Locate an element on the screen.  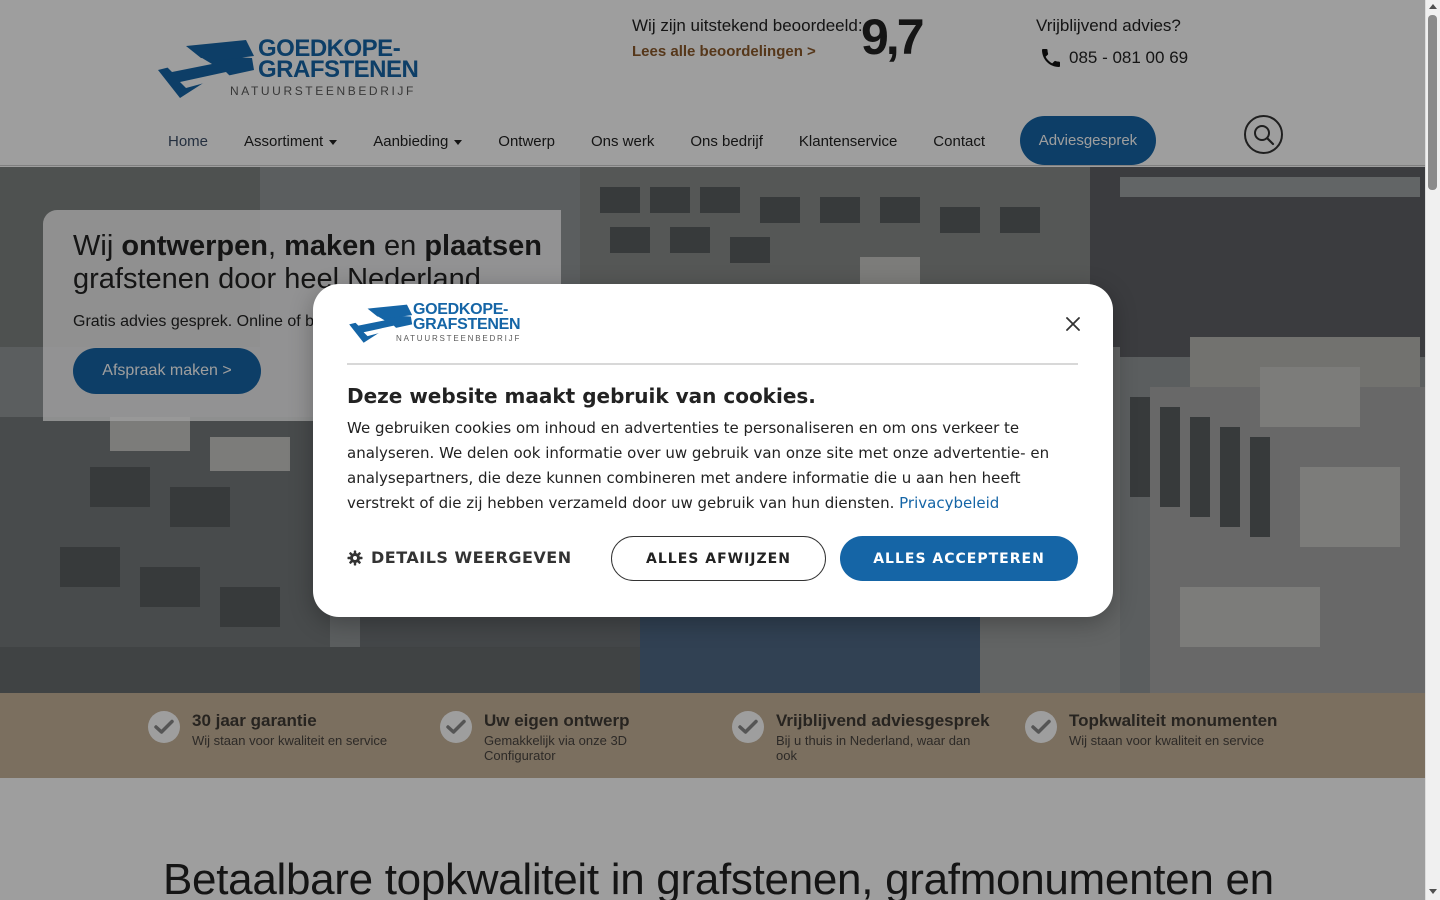
gear-icon is located at coordinates (355, 557).